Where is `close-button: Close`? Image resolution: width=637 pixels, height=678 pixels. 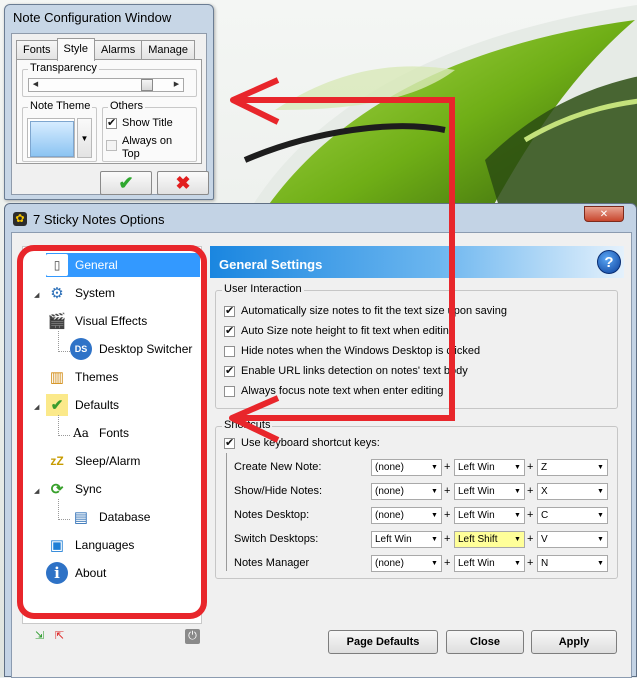 close-button: Close is located at coordinates (485, 642).